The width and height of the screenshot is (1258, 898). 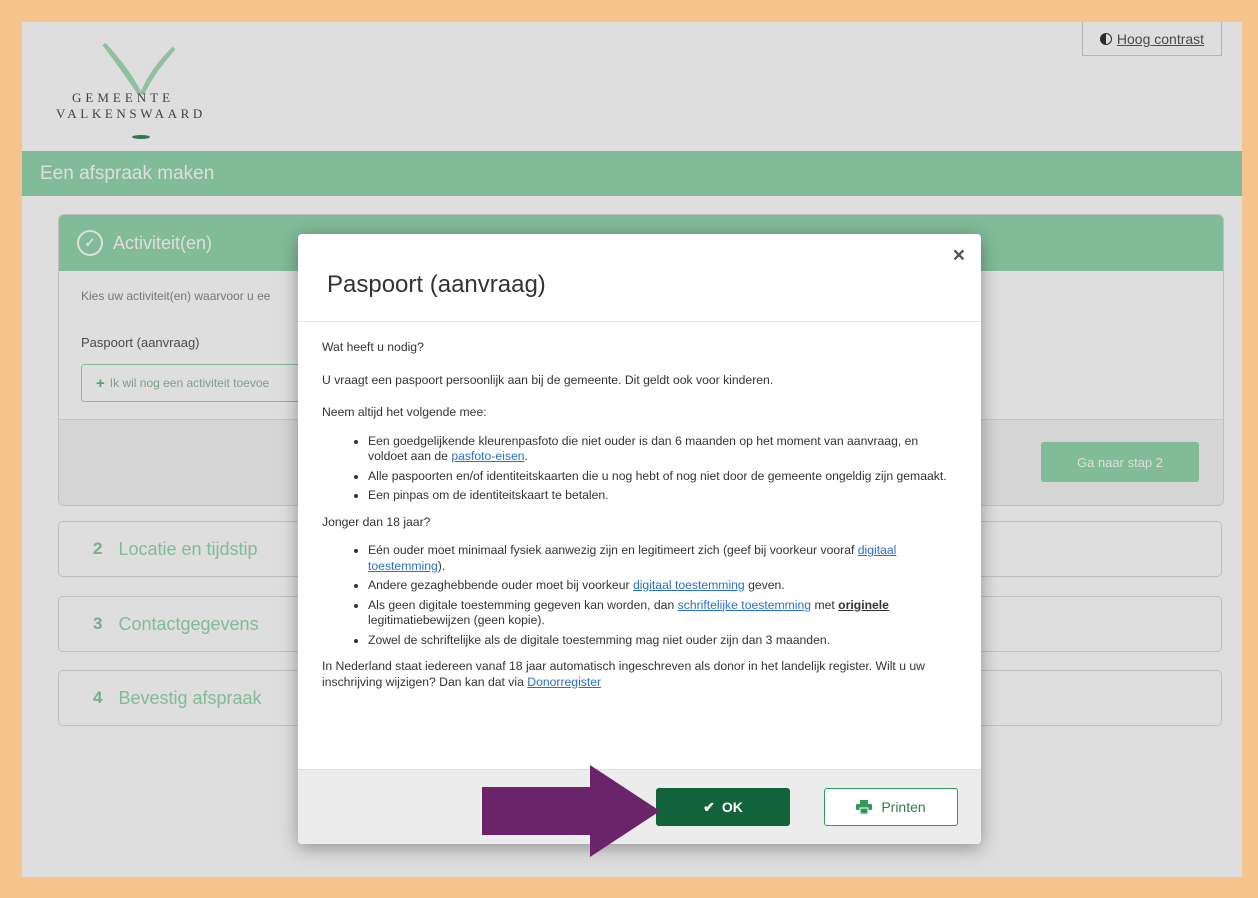 I want to click on print-label: Printen, so click(x=903, y=807).